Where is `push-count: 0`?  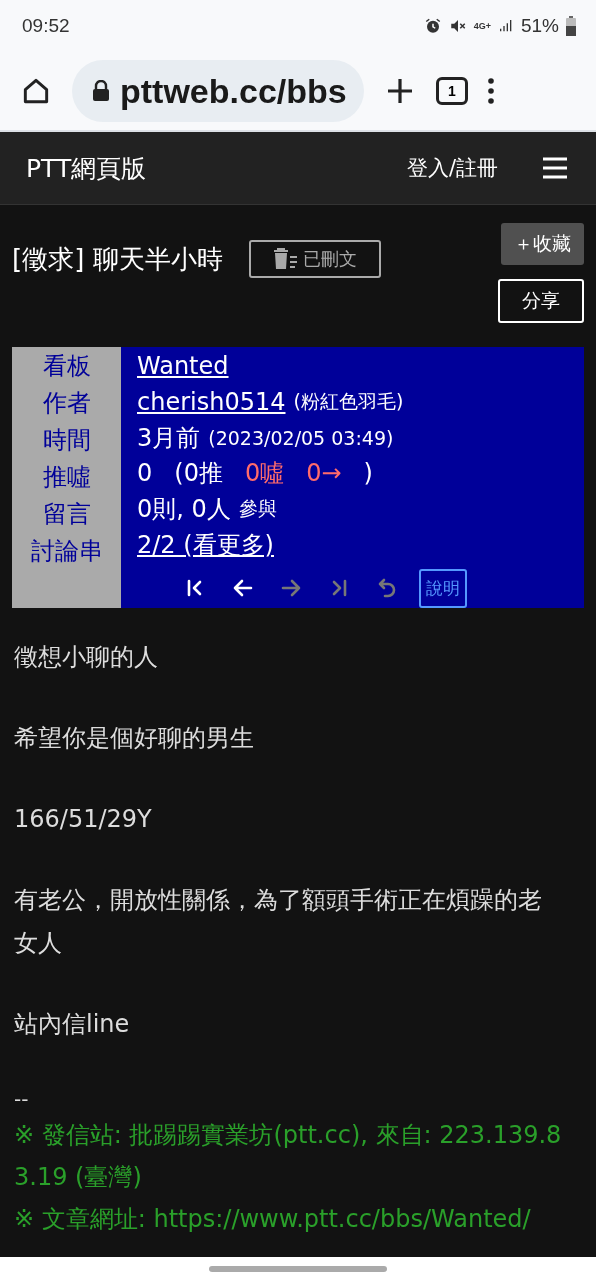
push-count: 0 is located at coordinates (145, 473).